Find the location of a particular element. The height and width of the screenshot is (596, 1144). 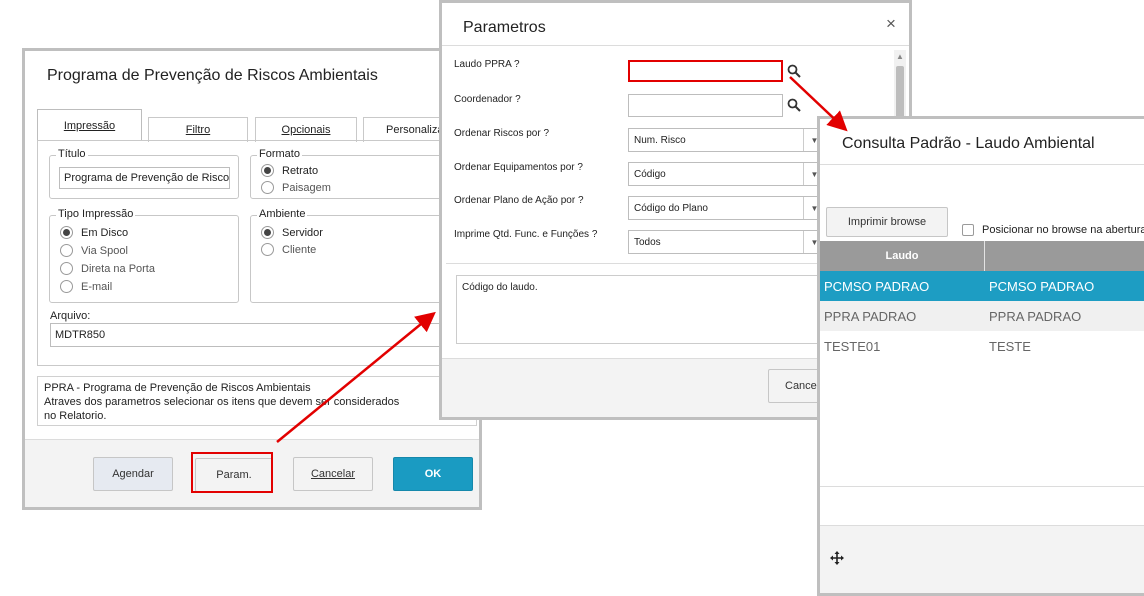

label-ordenar-plano: Ordenar Plano de Ação por ? is located at coordinates (519, 200).